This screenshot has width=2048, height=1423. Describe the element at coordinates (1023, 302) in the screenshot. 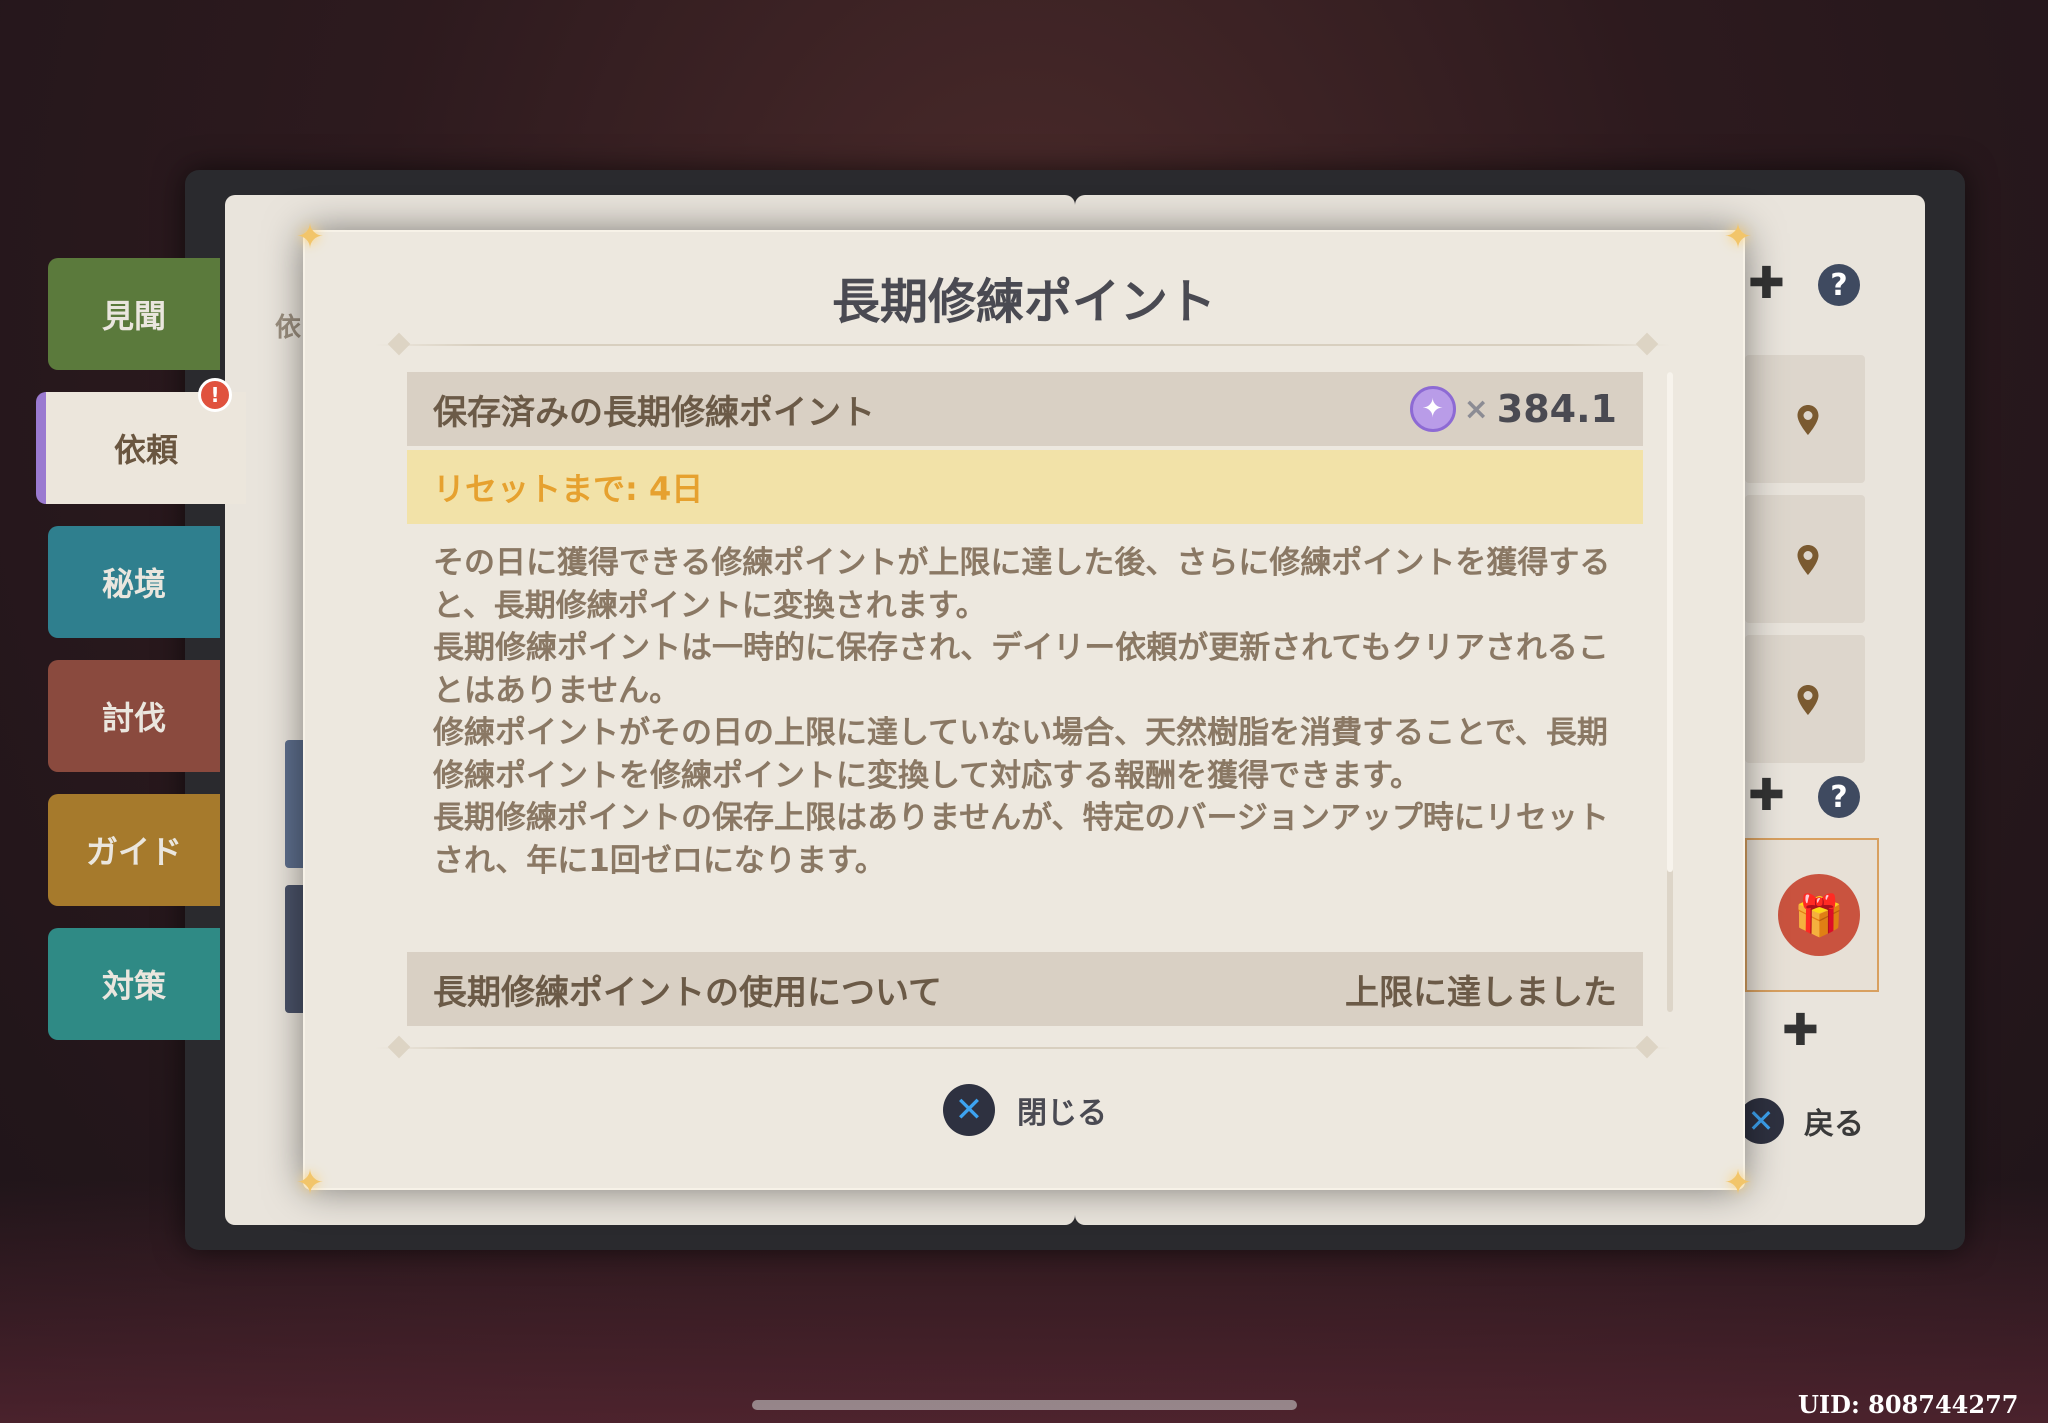

I see `dialog-title: 長期修練ポイント` at that location.